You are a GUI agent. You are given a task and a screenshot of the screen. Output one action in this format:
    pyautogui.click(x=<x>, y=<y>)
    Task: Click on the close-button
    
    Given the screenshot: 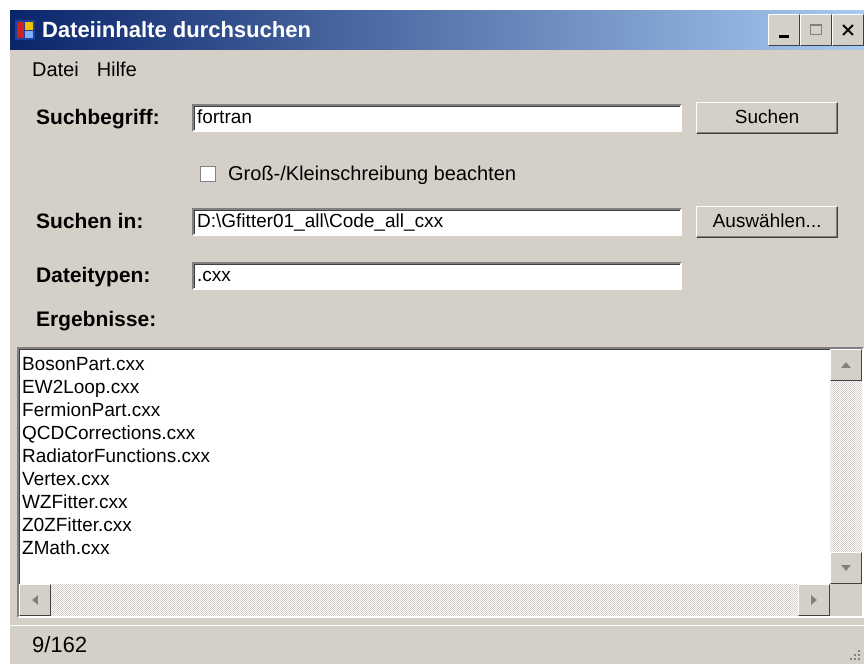 What is the action you would take?
    pyautogui.click(x=848, y=30)
    